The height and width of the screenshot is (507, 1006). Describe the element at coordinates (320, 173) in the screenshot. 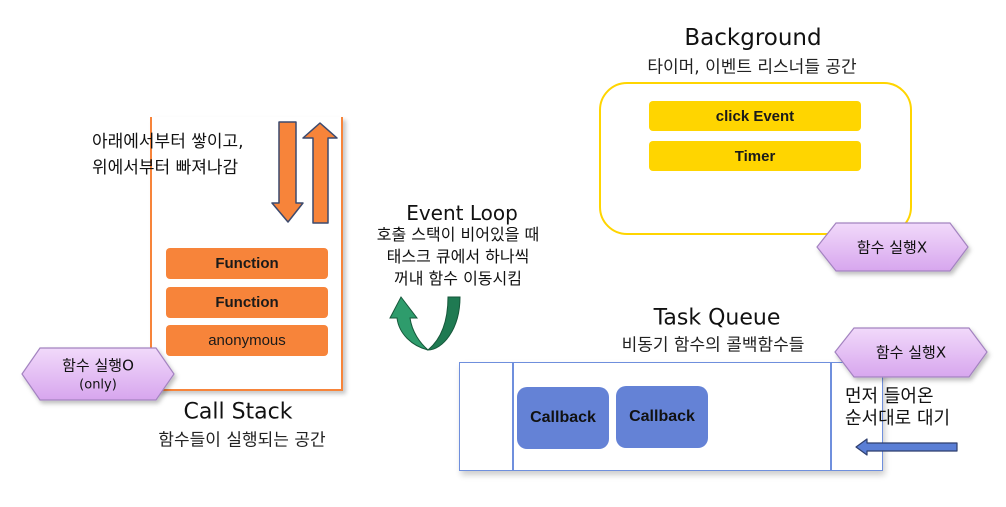

I see `pop-up-arrow-icon` at that location.